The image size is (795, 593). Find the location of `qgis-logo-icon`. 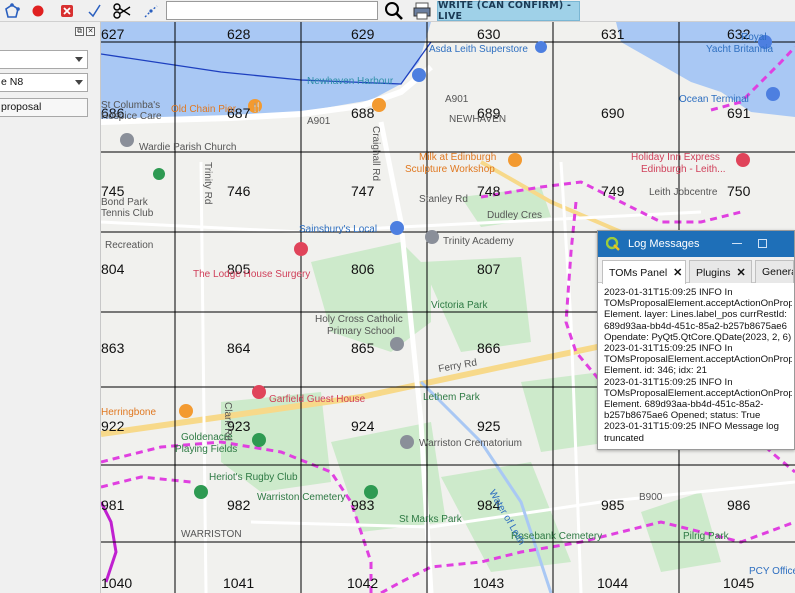

qgis-logo-icon is located at coordinates (613, 244).